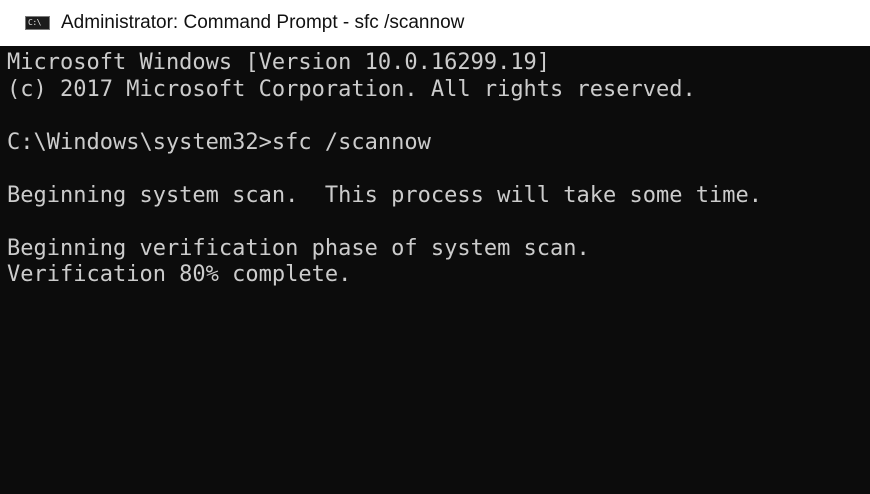 The height and width of the screenshot is (494, 870). Describe the element at coordinates (37, 23) in the screenshot. I see `console-icon: C:\` at that location.